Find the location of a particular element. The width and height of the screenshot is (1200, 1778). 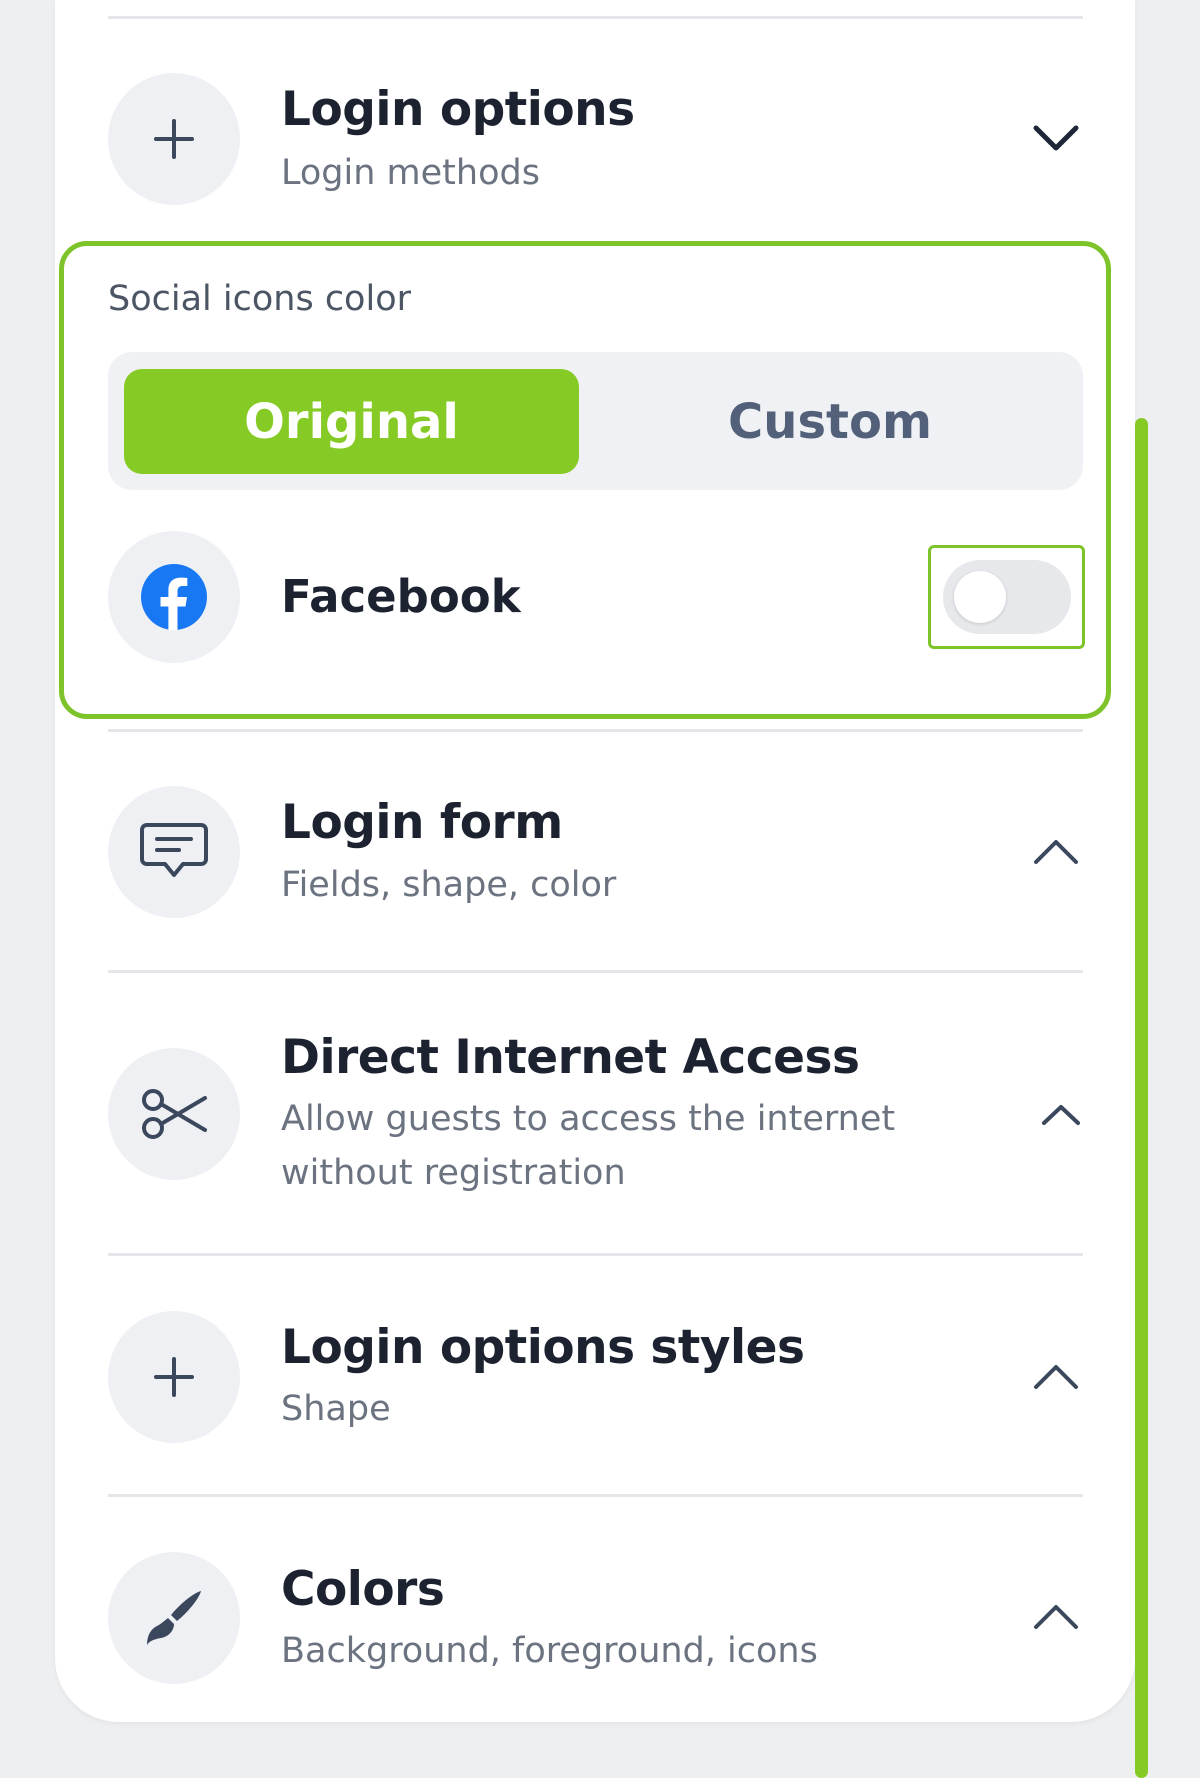

section-title: Login form is located at coordinates (422, 822).